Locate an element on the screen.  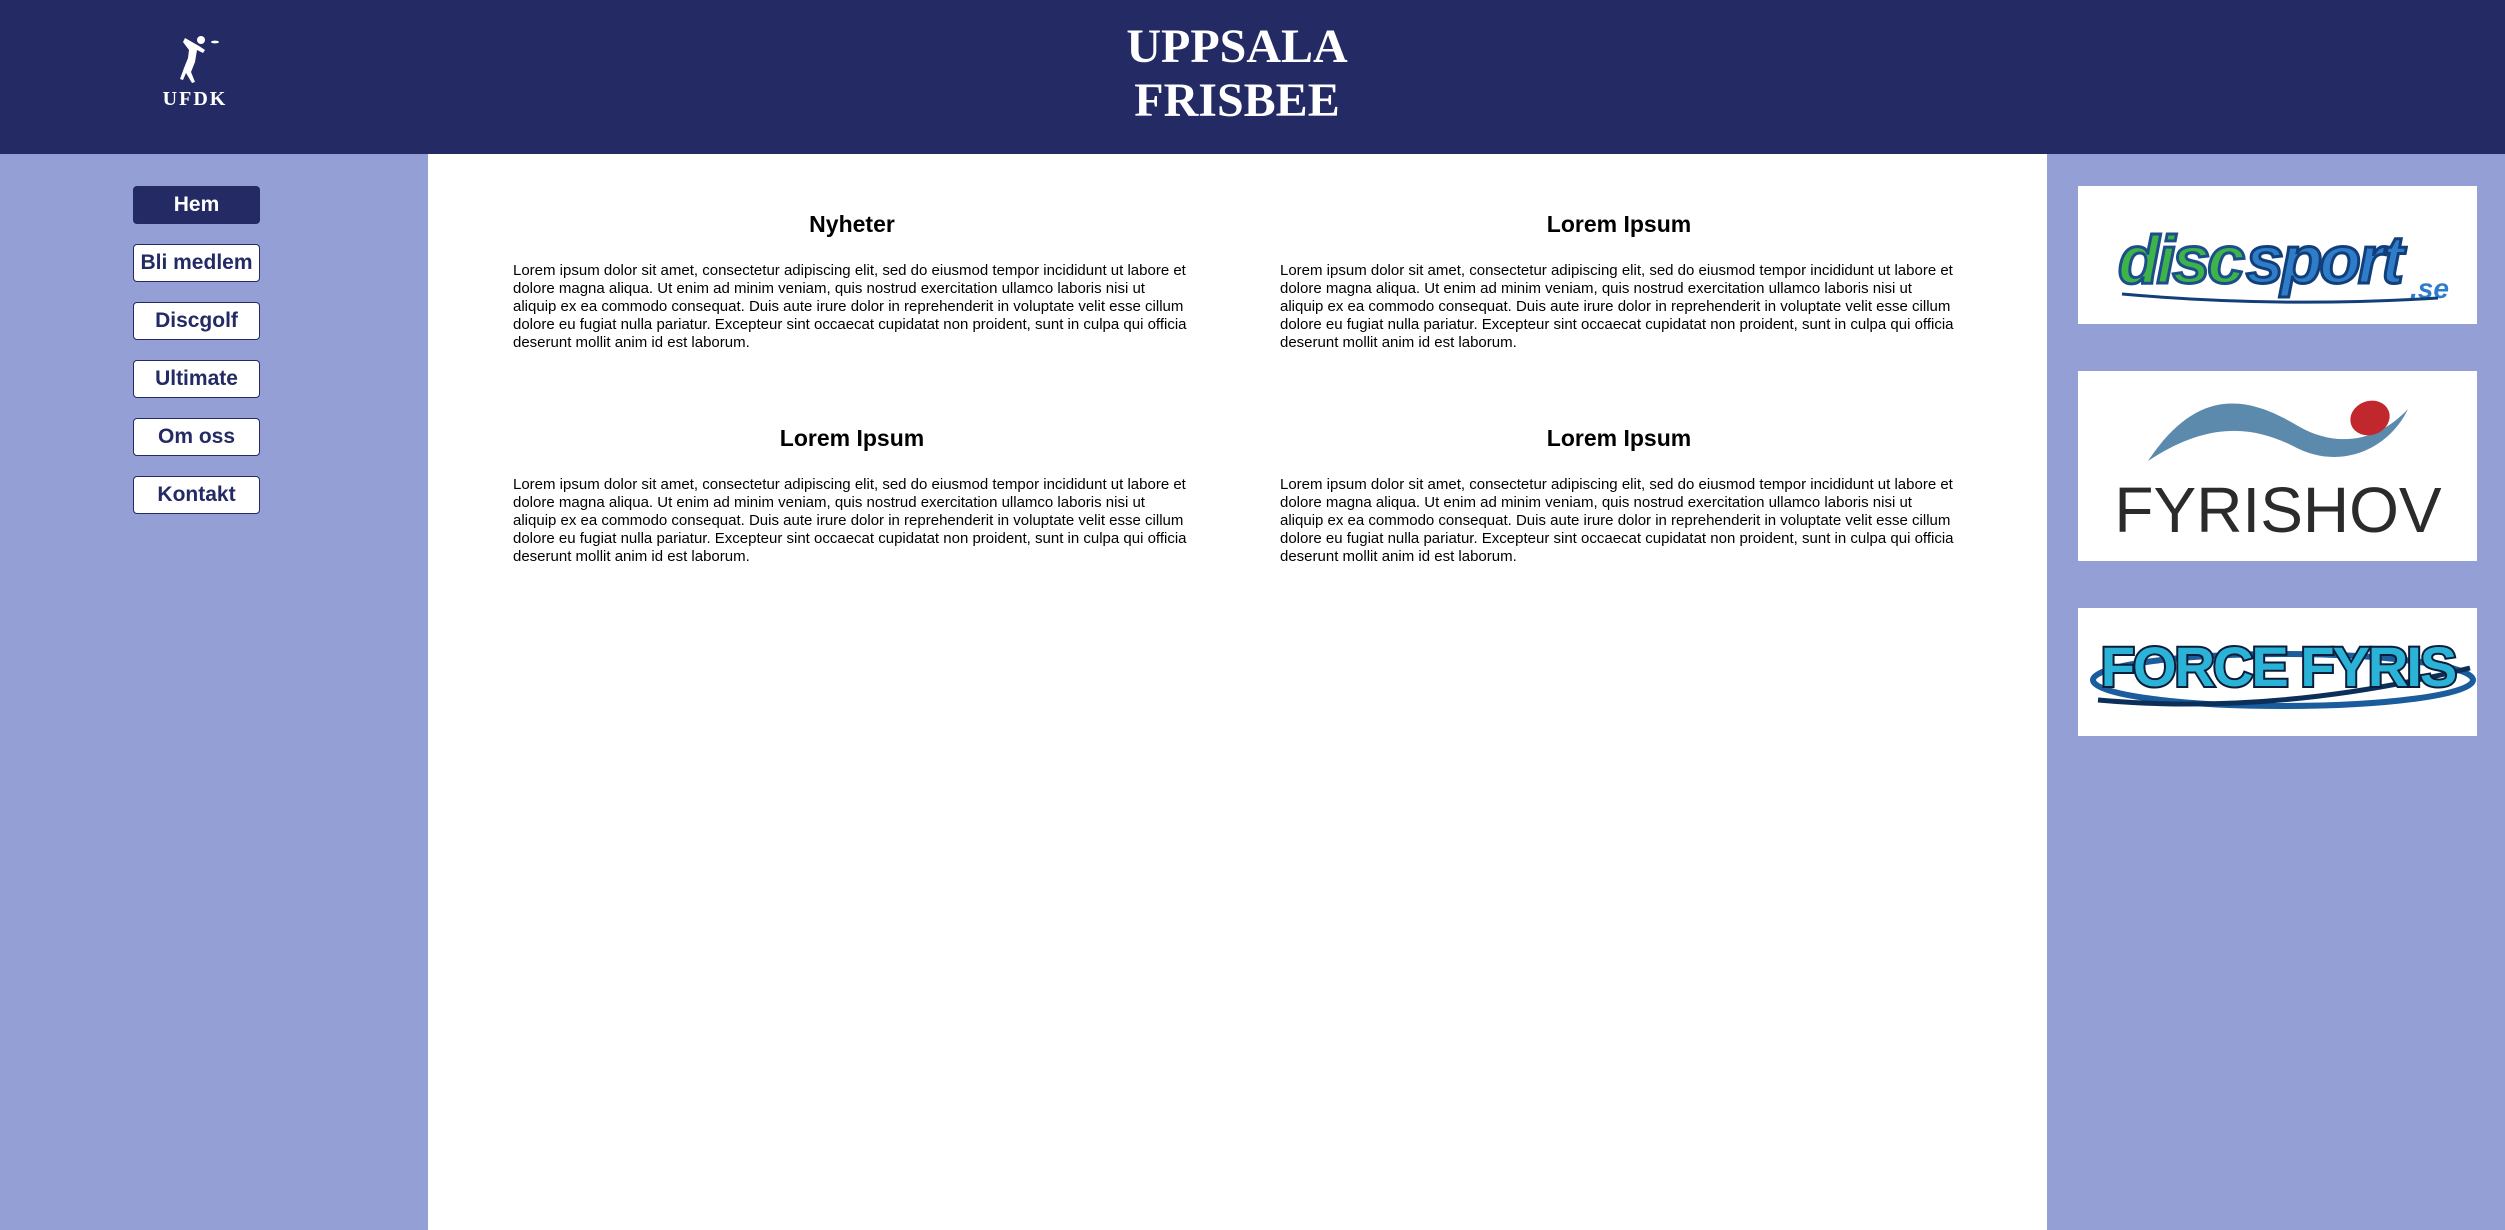
nav-button-hem: Hem is located at coordinates (196, 205).